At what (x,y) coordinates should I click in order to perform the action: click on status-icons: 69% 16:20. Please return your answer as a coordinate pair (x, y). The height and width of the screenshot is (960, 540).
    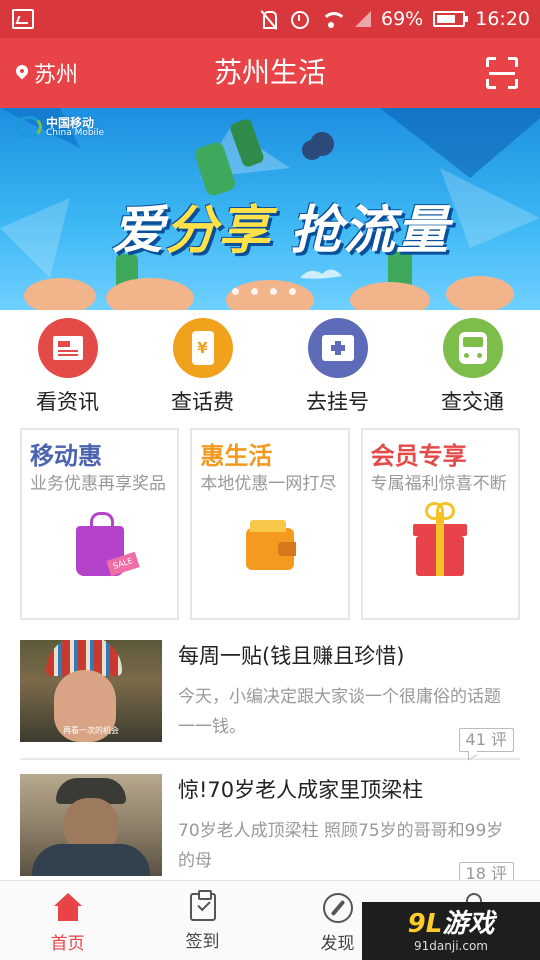
    Looking at the image, I should click on (394, 19).